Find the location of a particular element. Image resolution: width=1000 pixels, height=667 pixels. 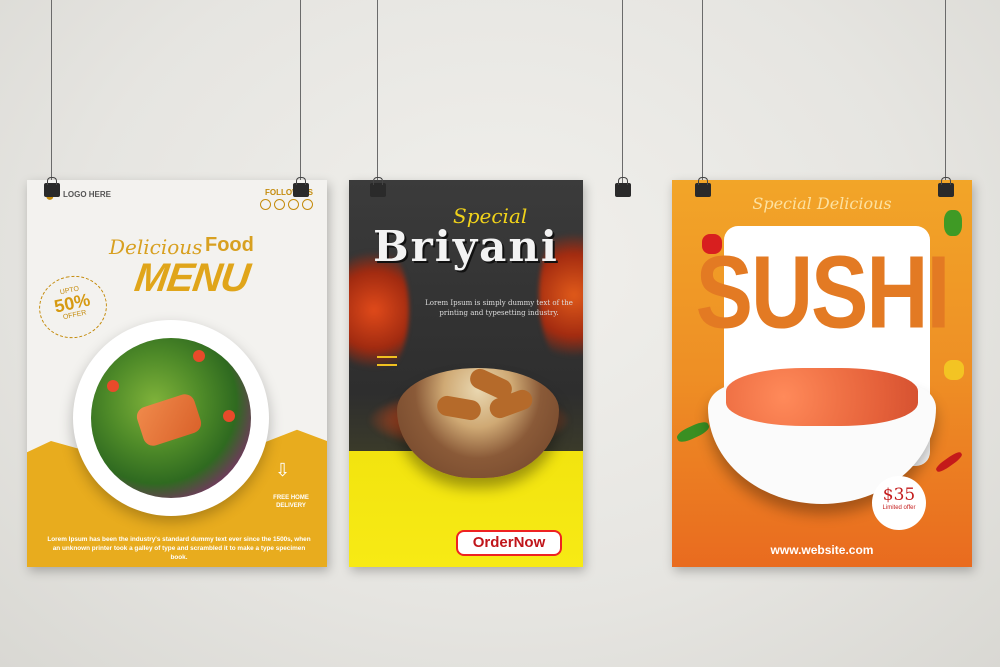

biryani-bowl is located at coordinates (478, 421).